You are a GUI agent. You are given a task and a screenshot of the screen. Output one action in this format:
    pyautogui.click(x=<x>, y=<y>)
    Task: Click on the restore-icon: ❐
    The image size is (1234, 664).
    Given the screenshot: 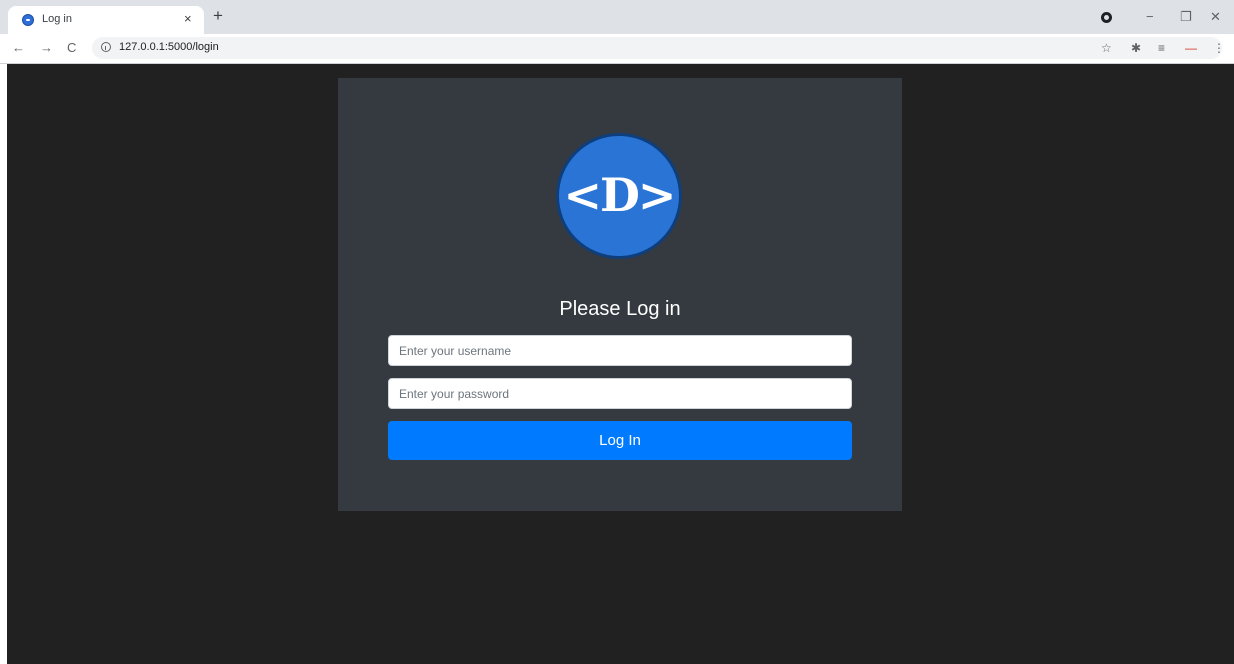 What is the action you would take?
    pyautogui.click(x=1186, y=17)
    